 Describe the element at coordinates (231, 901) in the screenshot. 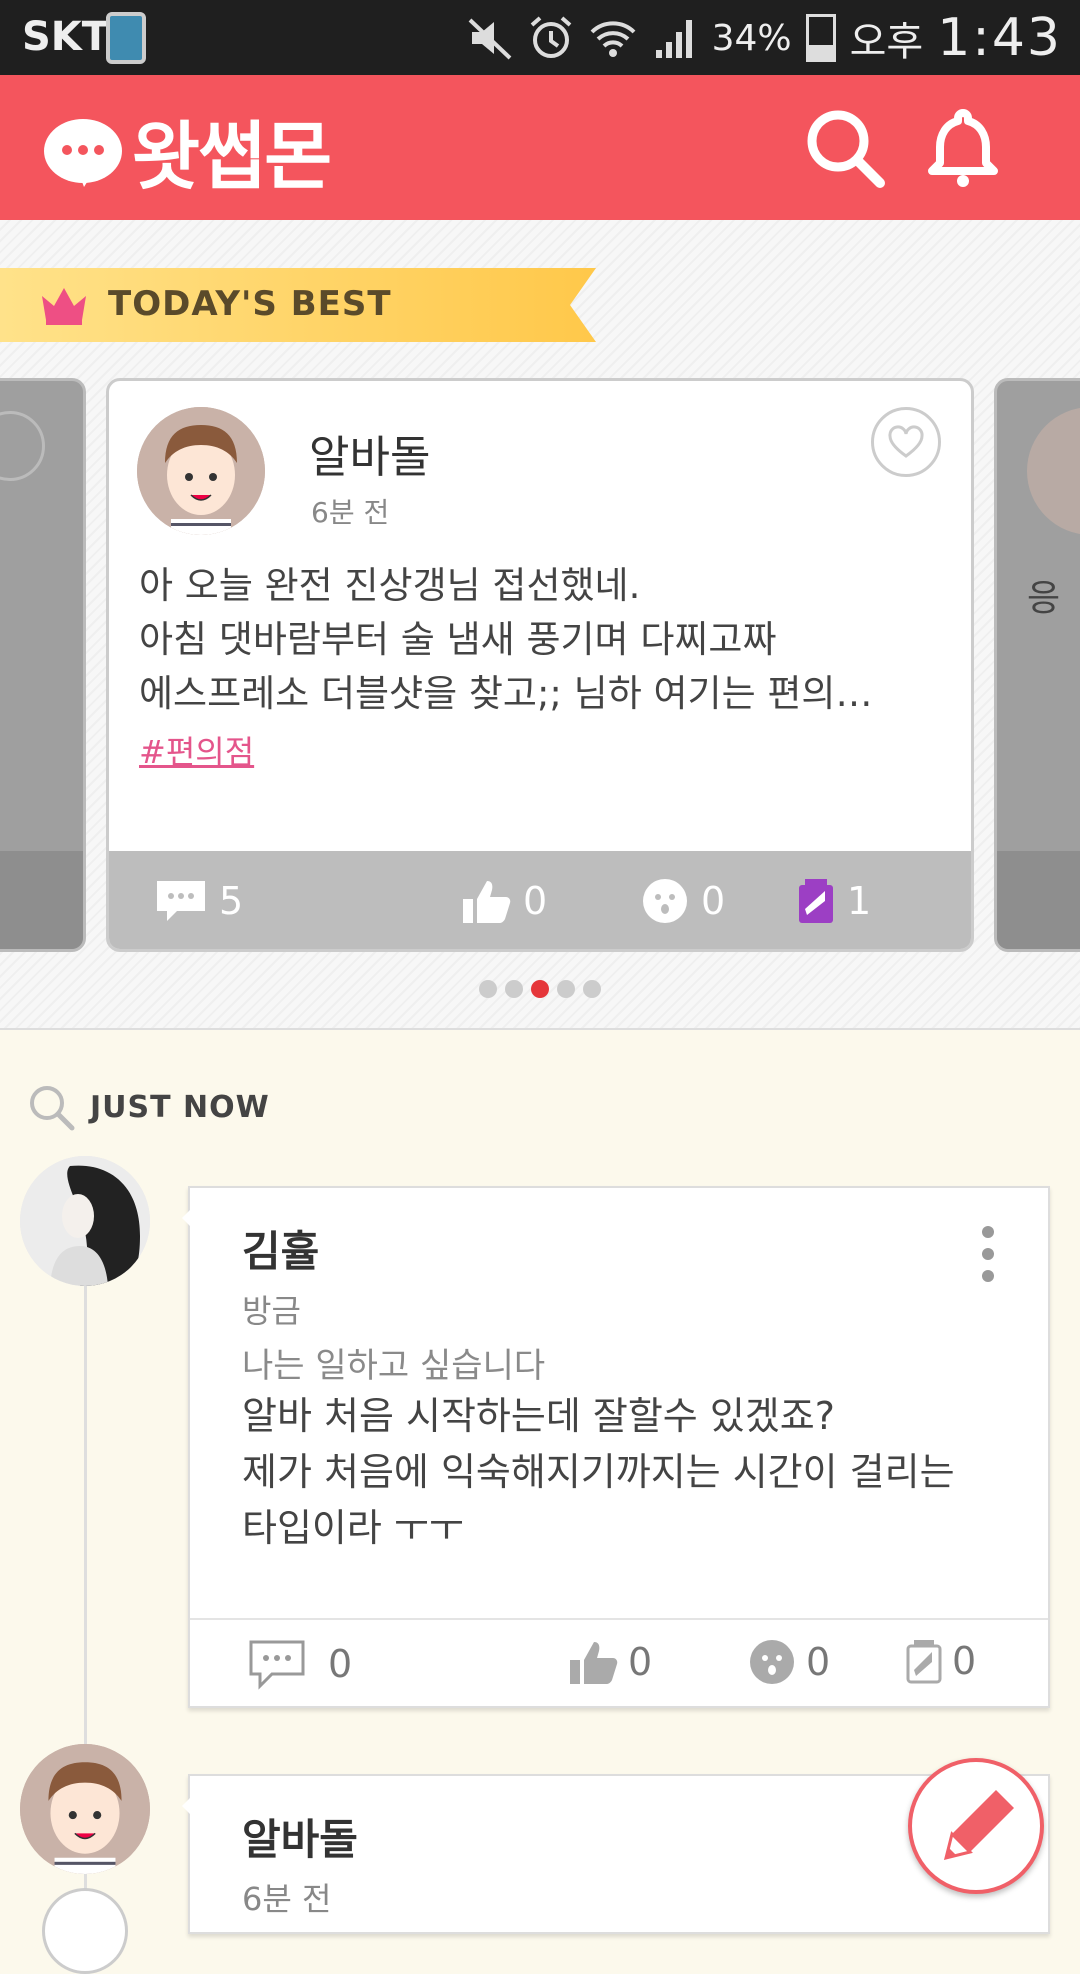

I see `comment-count-value: 5` at that location.